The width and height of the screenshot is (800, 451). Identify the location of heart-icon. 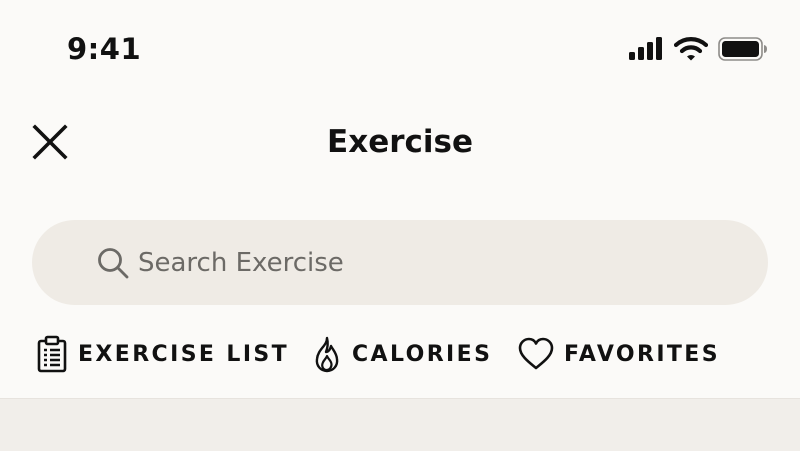
(536, 353).